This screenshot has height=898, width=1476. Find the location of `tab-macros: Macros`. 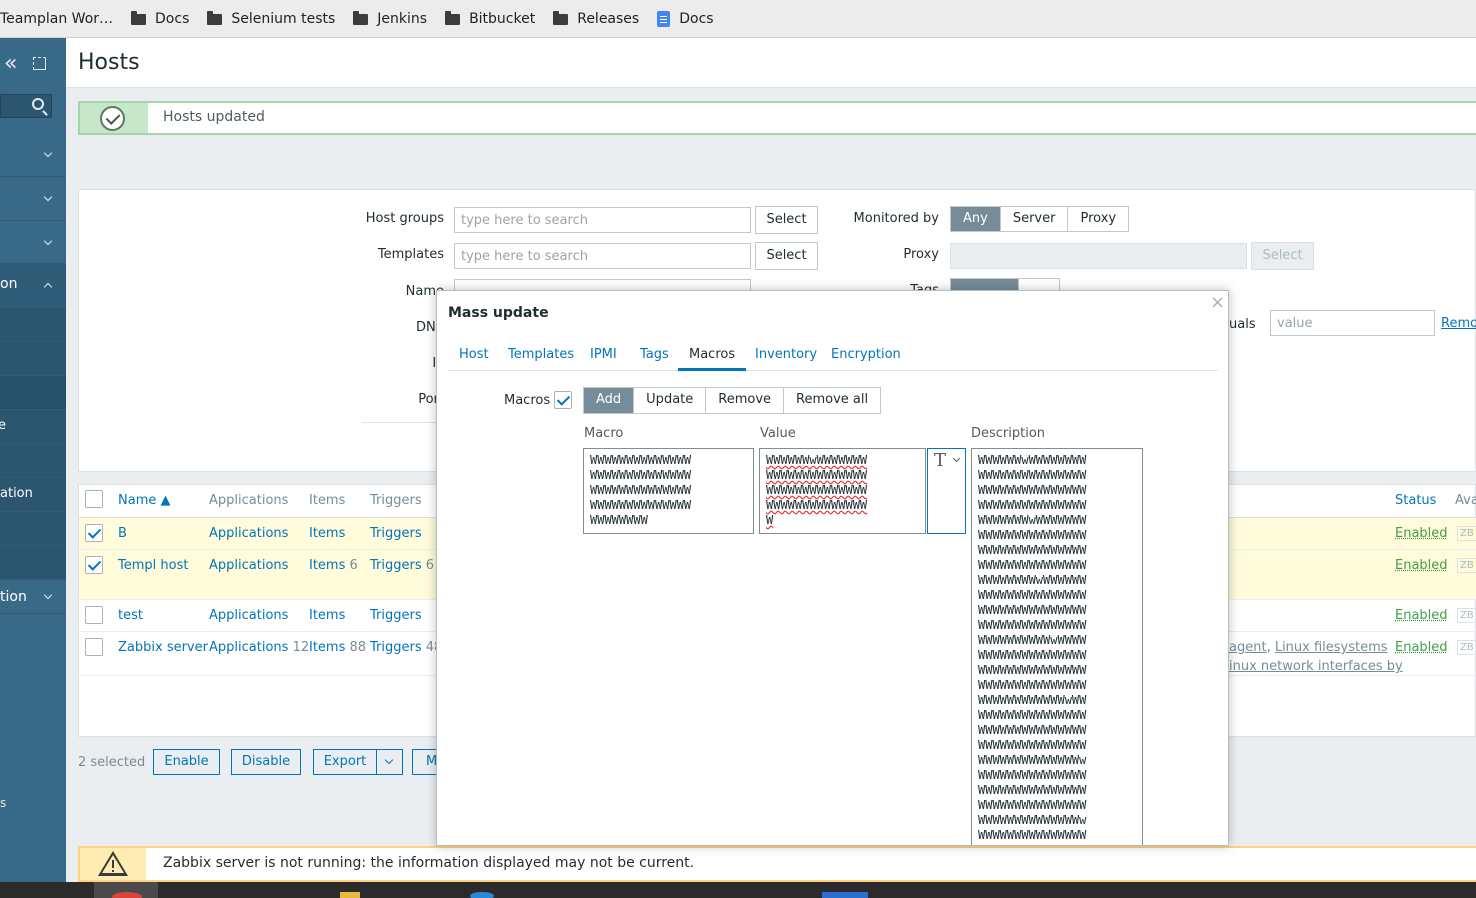

tab-macros: Macros is located at coordinates (712, 359).